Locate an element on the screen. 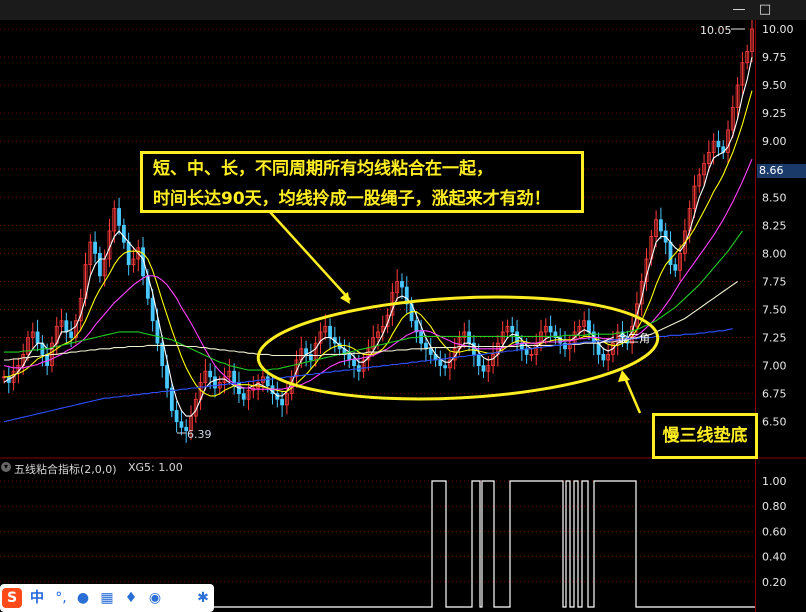 Image resolution: width=806 pixels, height=612 pixels. indicator-title: 五线粘合指标(2,0,0) is located at coordinates (65, 469).